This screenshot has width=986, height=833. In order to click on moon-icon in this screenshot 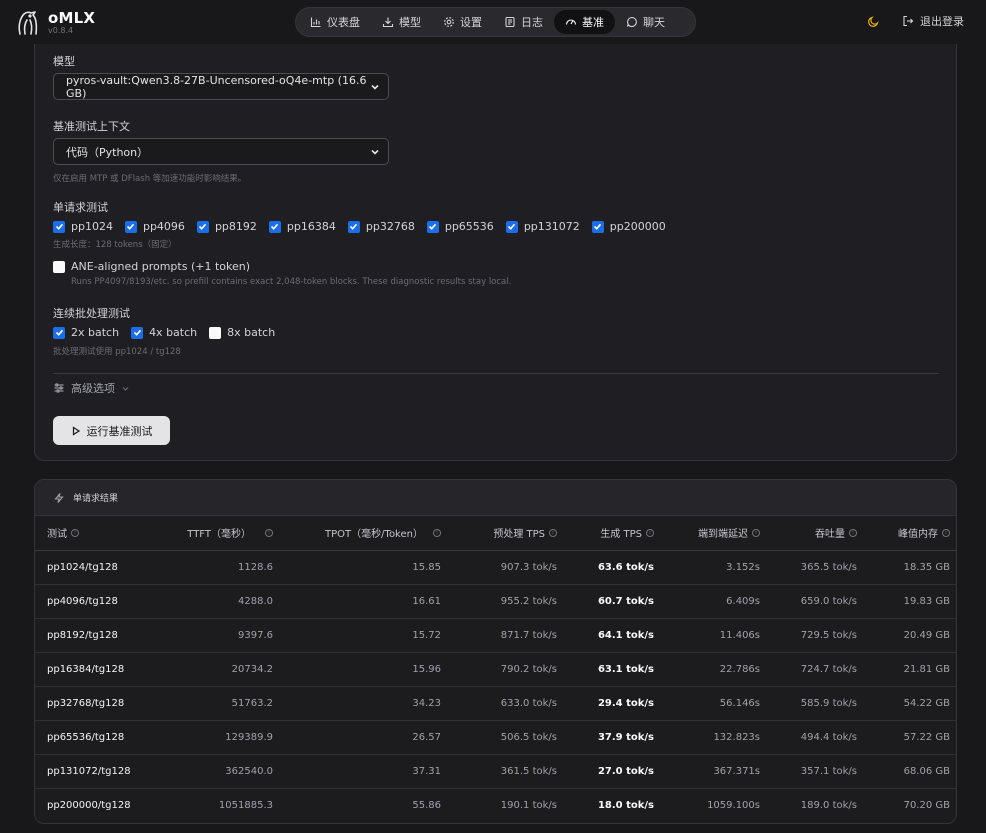, I will do `click(873, 21)`.